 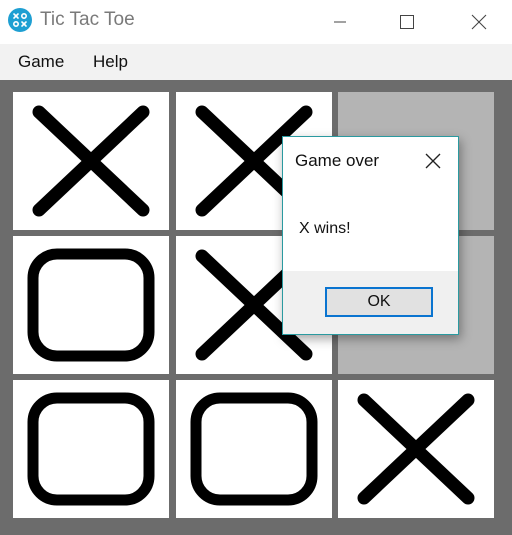 What do you see at coordinates (41, 62) in the screenshot?
I see `menu-game: Game` at bounding box center [41, 62].